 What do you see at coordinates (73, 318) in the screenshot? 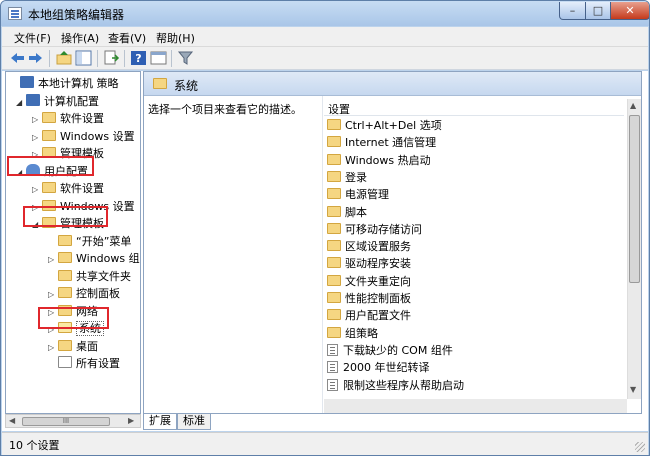
I see `highlight-box-system` at bounding box center [73, 318].